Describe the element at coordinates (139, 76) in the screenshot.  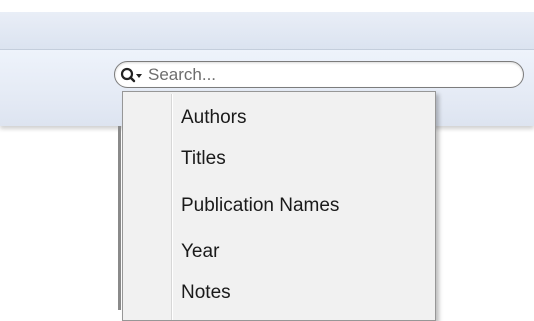
I see `chevron-down-icon` at that location.